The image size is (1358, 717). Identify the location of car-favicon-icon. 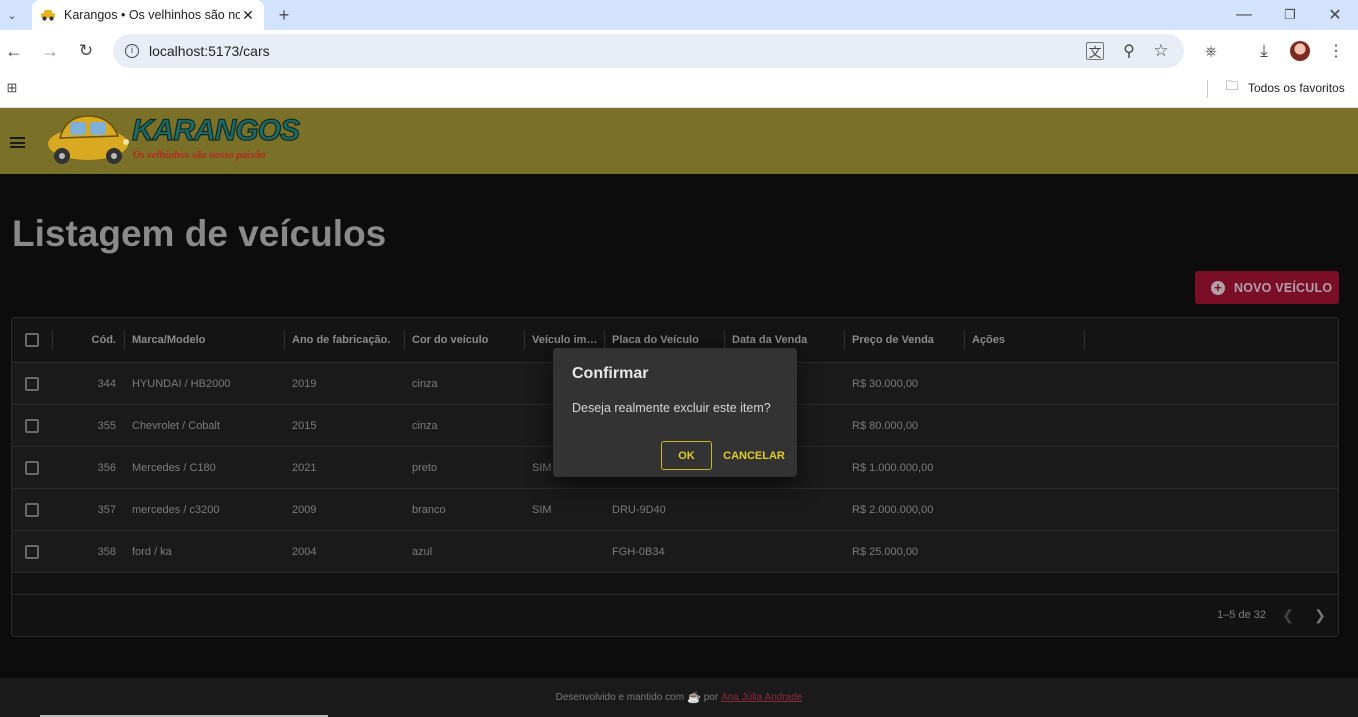
(48, 15).